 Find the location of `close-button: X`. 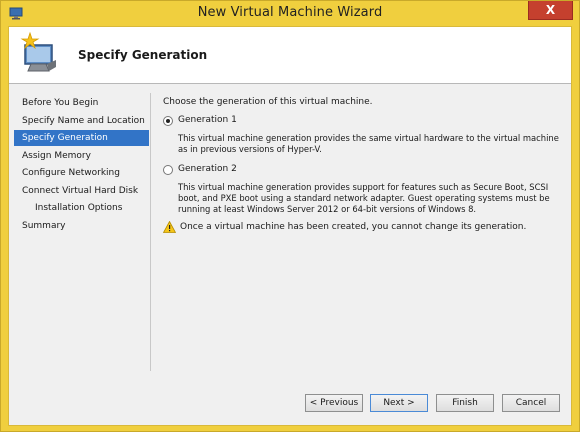

close-button: X is located at coordinates (550, 10).